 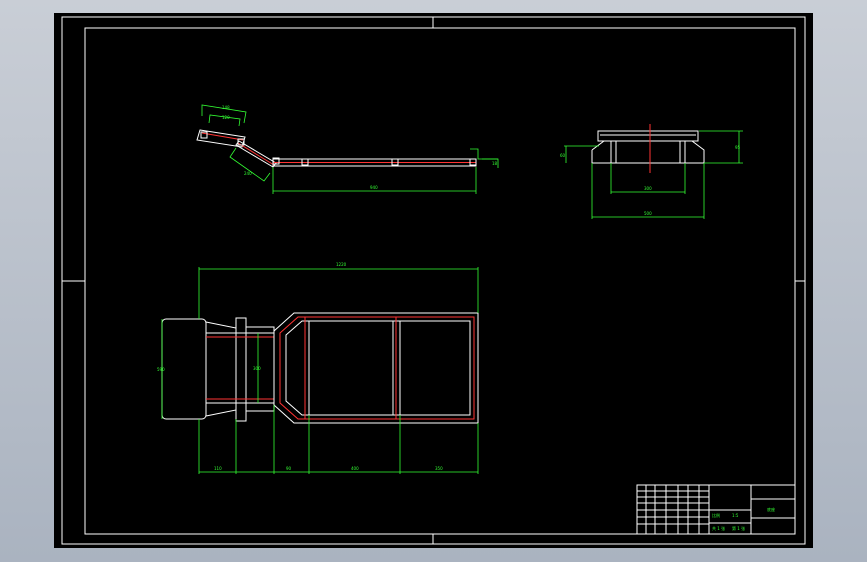 I want to click on dim-angled: 240, so click(x=248, y=173).